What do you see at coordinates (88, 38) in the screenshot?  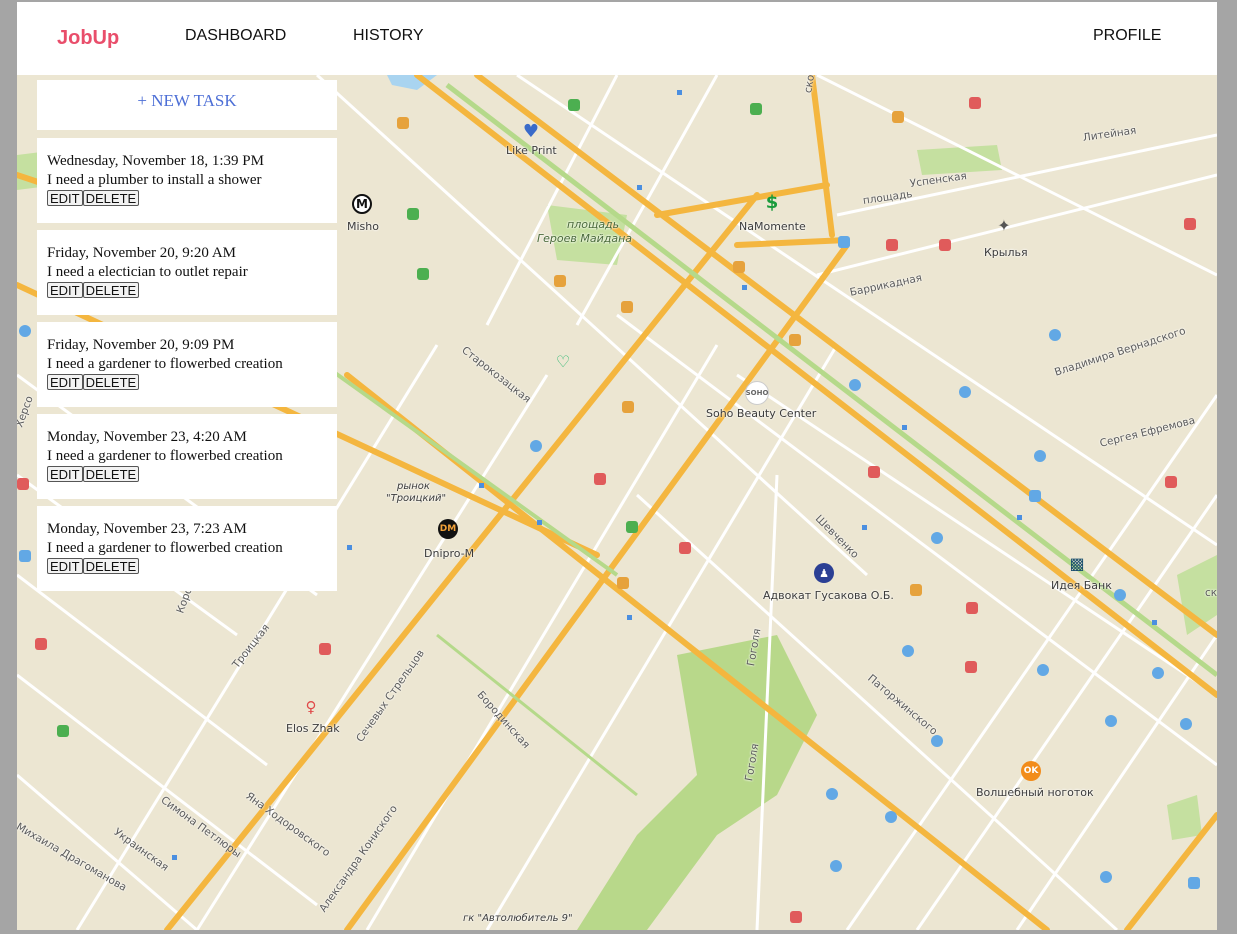 I see `brand-logo: JobUp` at bounding box center [88, 38].